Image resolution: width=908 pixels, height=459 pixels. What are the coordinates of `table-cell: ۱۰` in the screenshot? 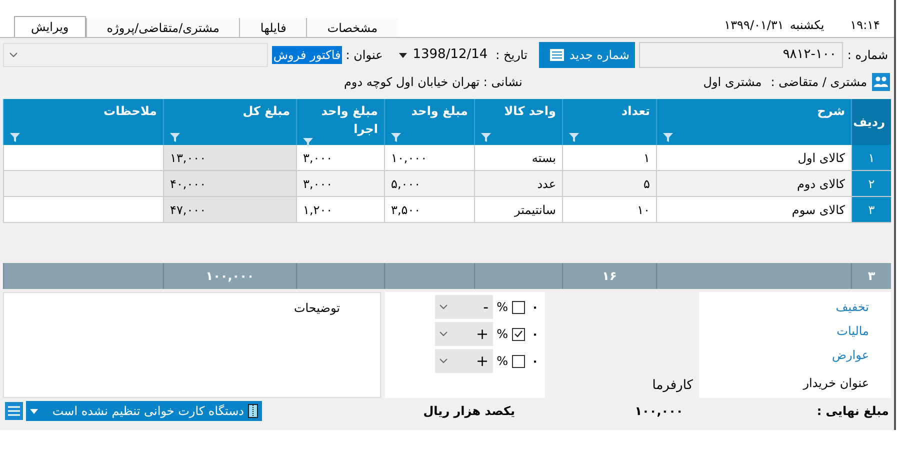 It's located at (609, 210).